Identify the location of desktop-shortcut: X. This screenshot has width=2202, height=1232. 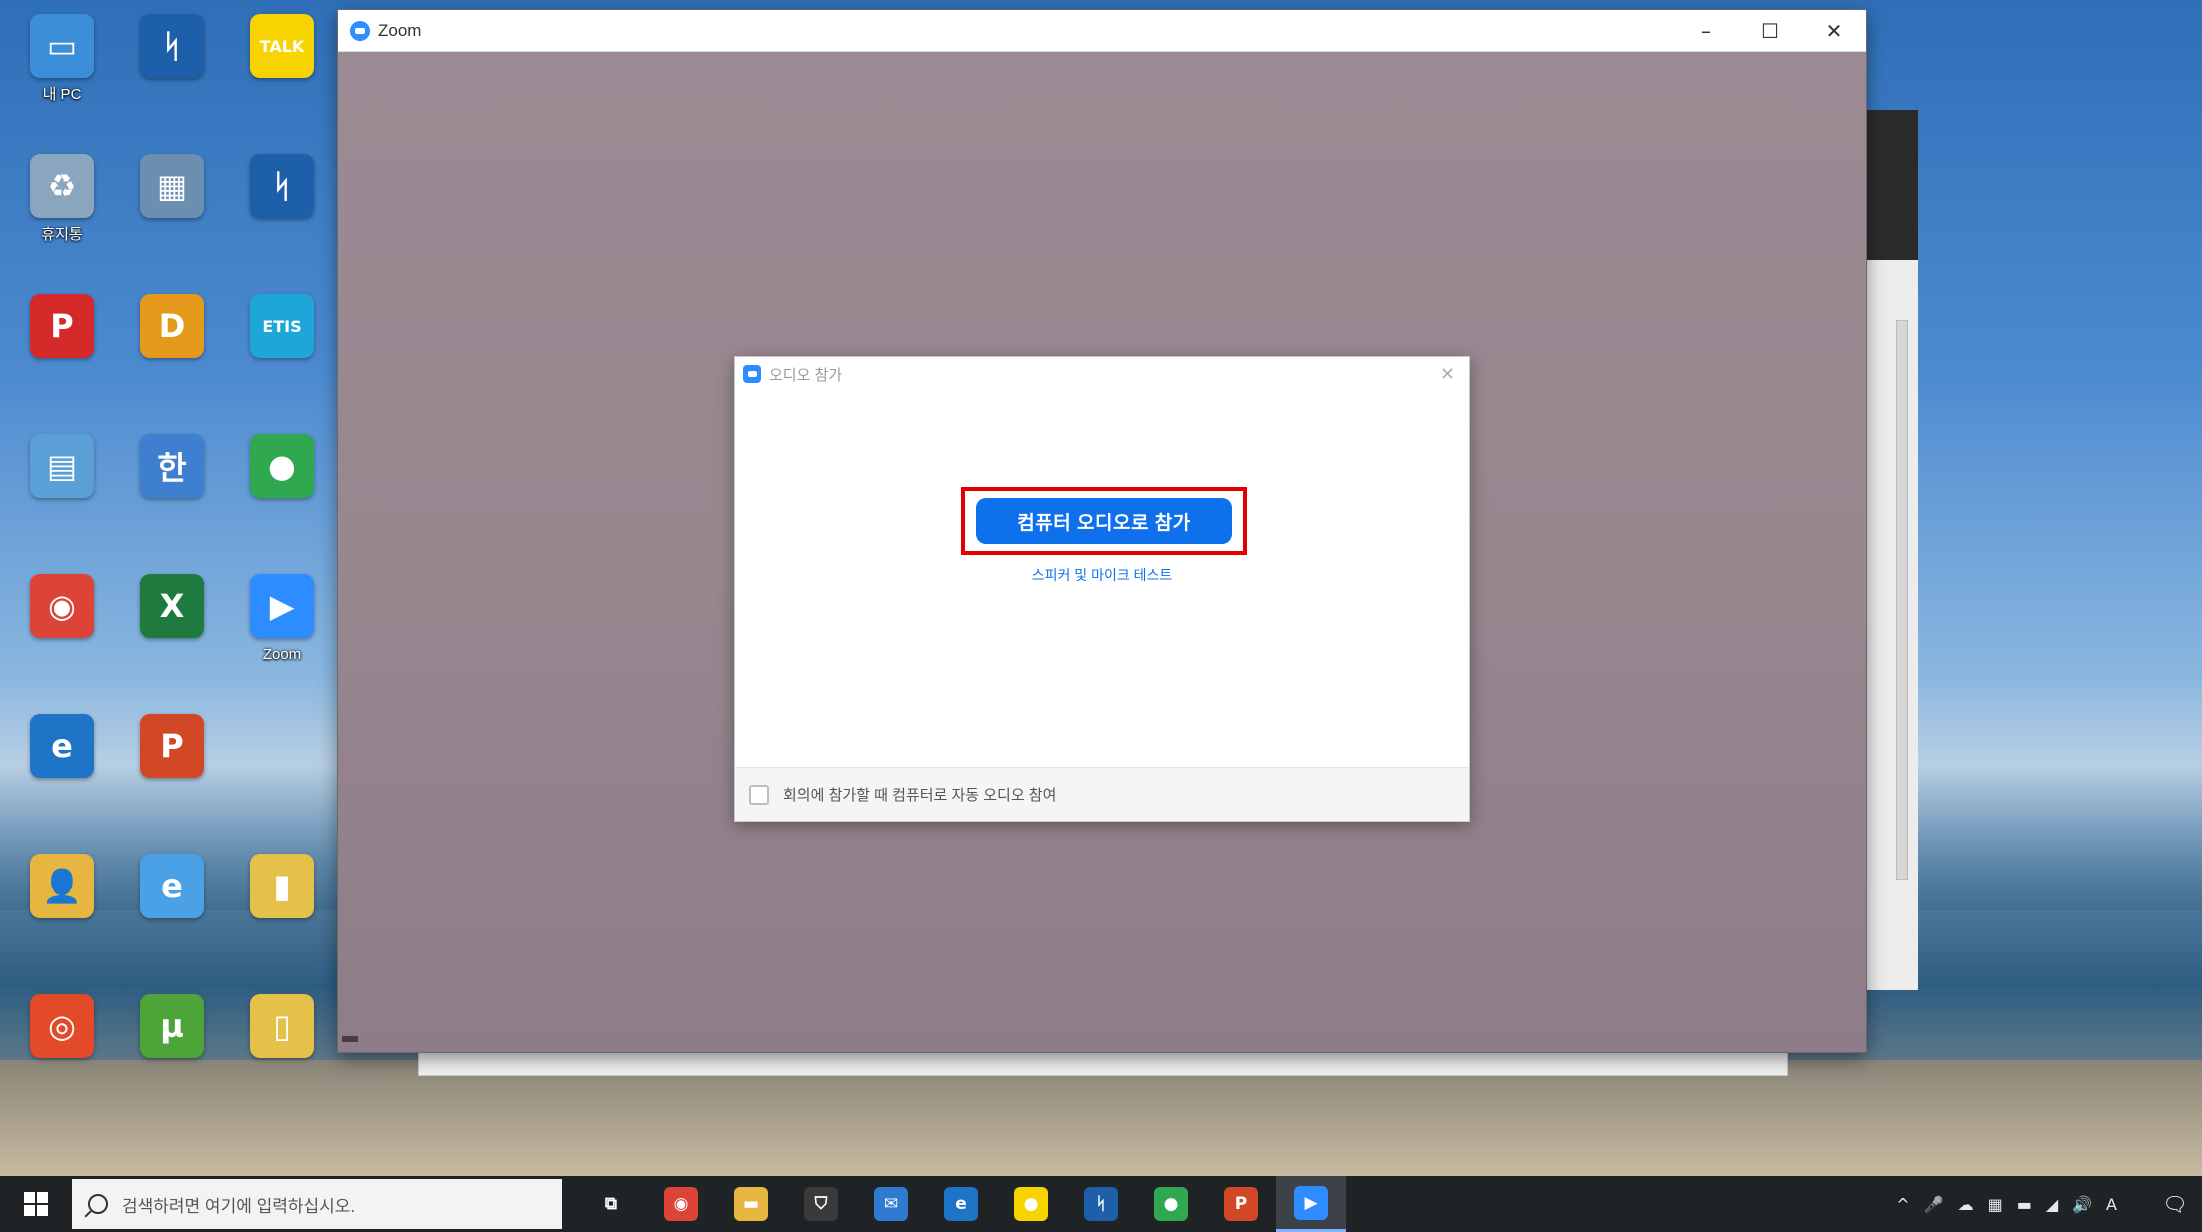
(172, 638).